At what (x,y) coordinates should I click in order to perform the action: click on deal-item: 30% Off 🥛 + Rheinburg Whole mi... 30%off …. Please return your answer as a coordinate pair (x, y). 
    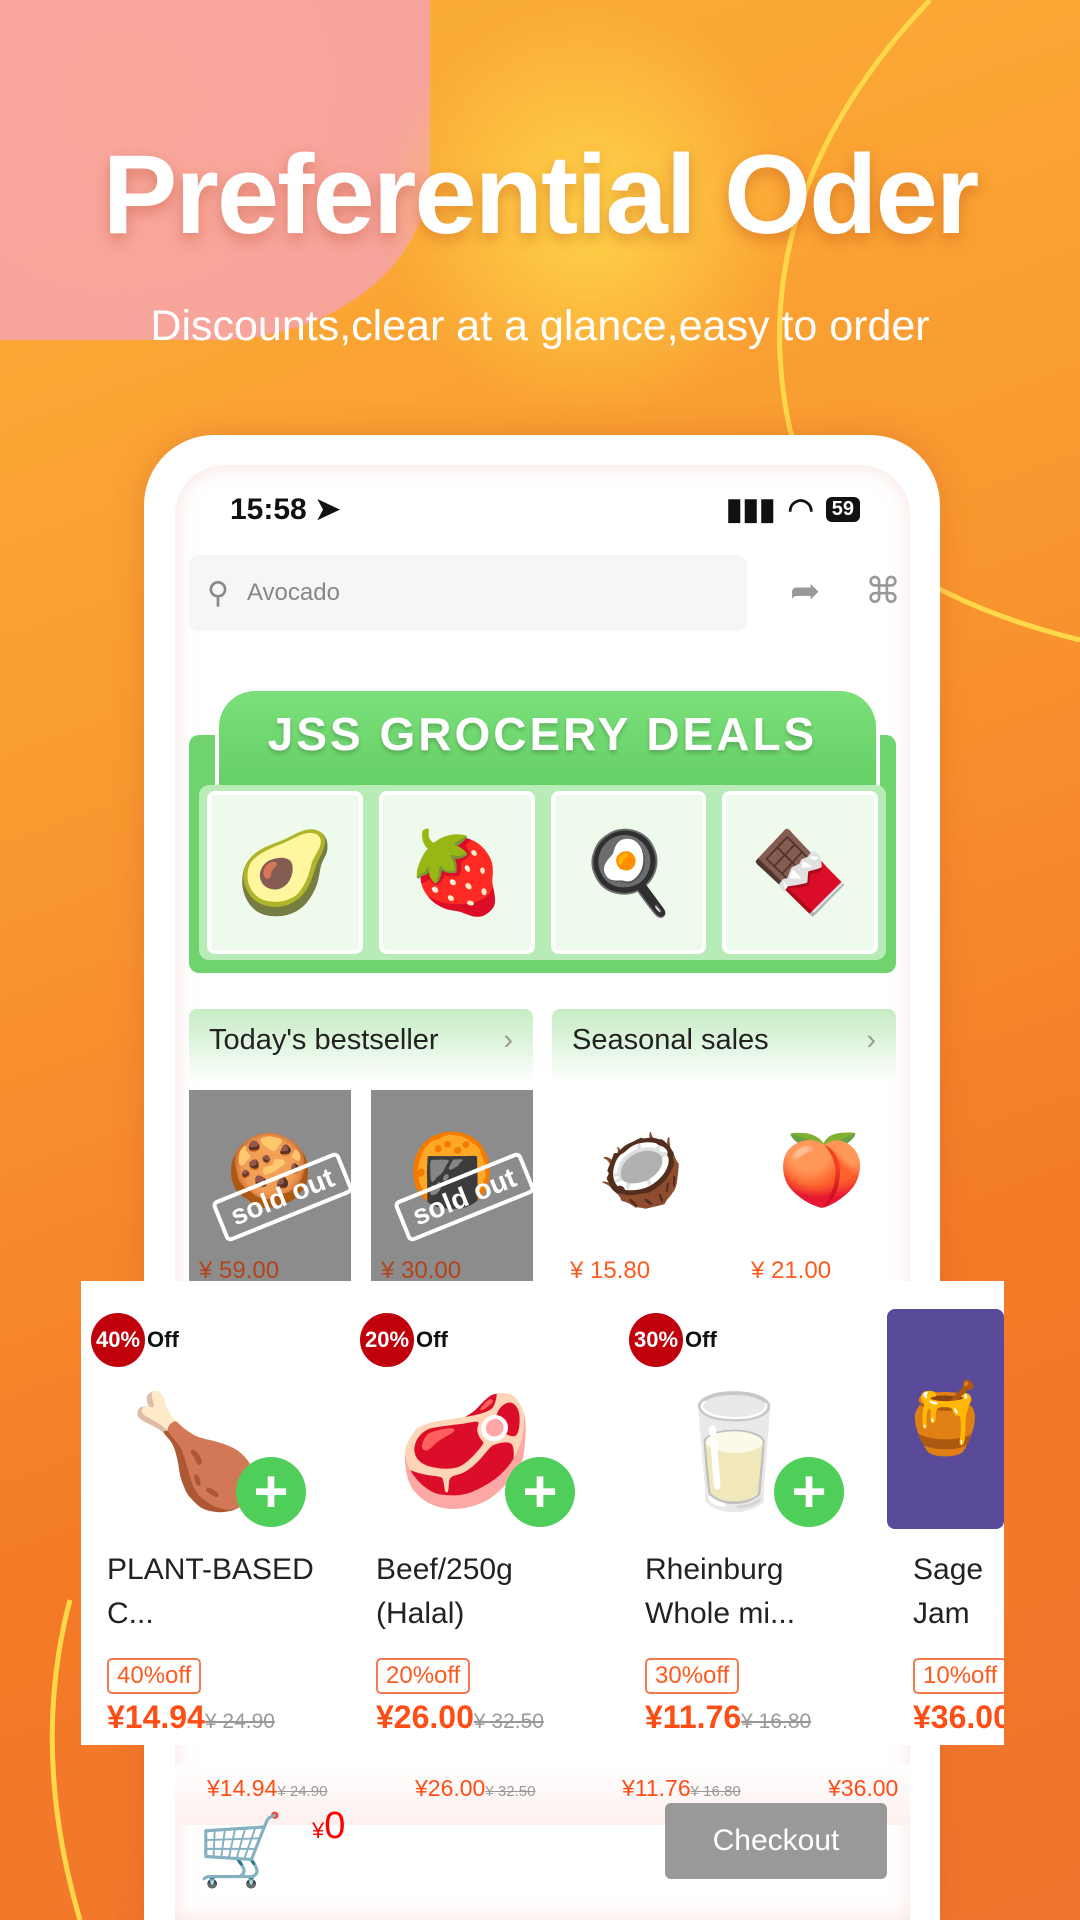
    Looking at the image, I should click on (744, 1513).